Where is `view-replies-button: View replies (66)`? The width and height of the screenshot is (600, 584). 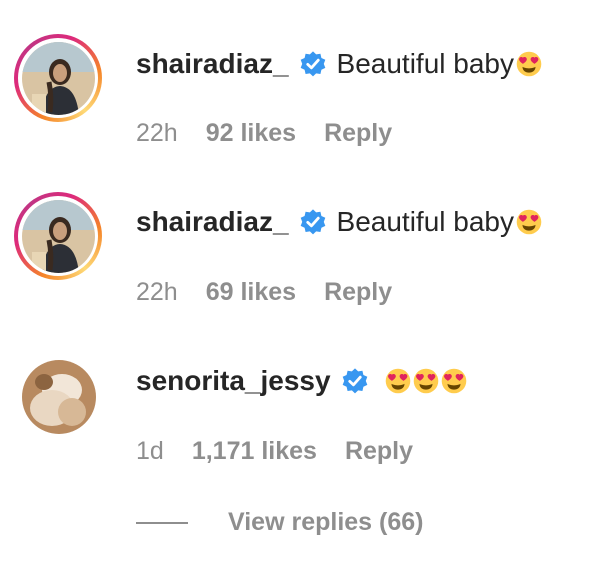
view-replies-button: View replies (66) is located at coordinates (279, 522).